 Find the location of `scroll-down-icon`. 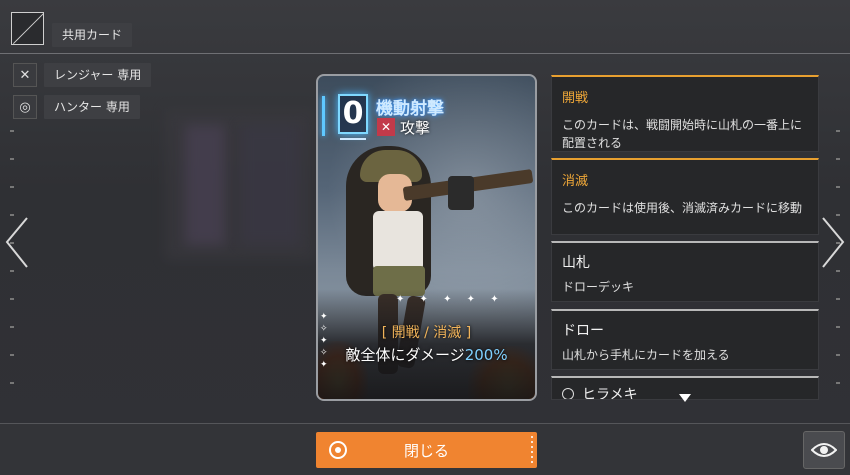

scroll-down-icon is located at coordinates (685, 398).